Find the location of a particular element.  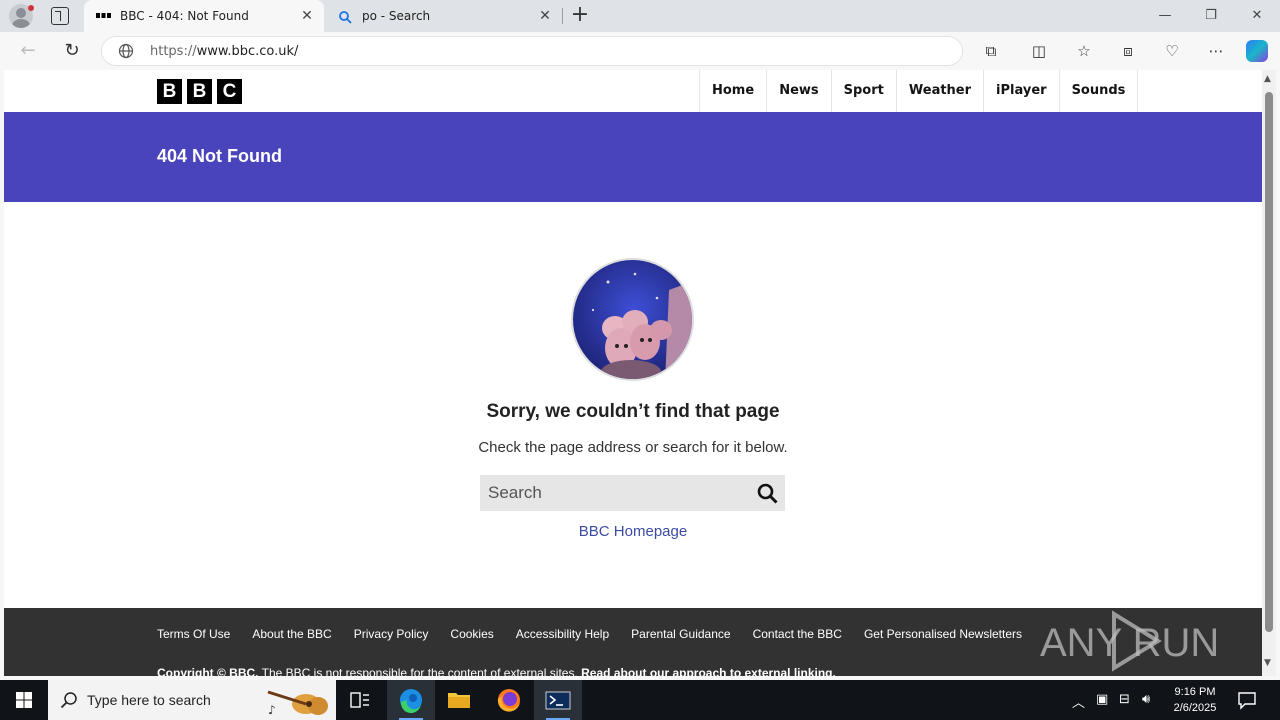

close-window-icon: ✕ is located at coordinates (1257, 16).